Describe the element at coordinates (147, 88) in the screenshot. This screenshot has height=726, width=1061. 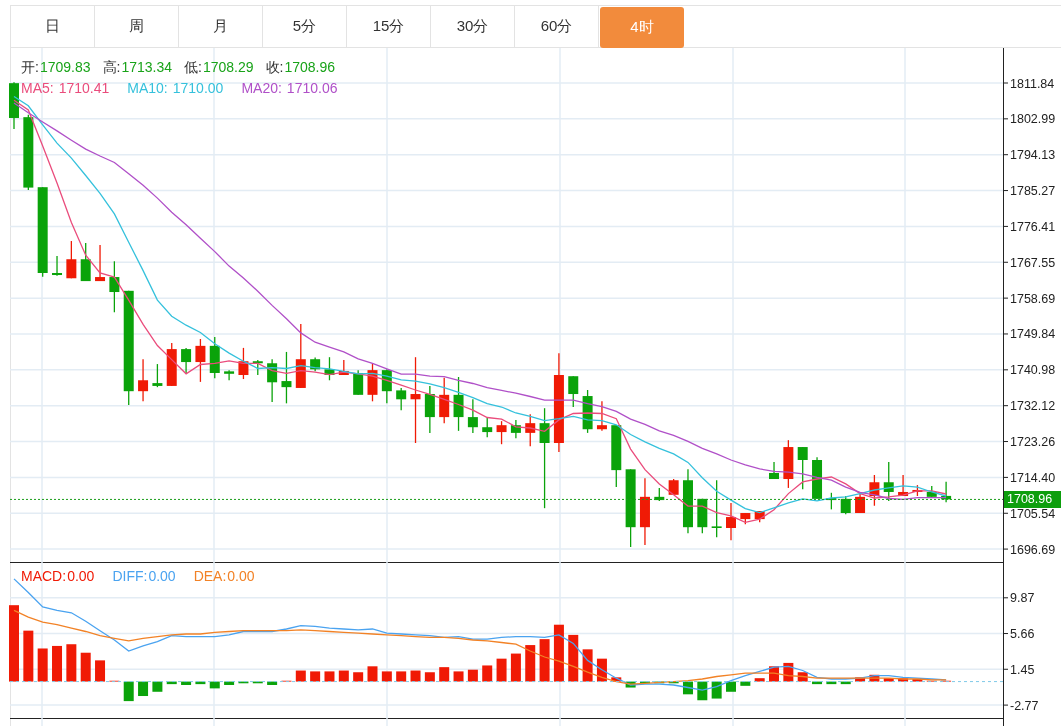
I see `legend-label: MA10:` at that location.